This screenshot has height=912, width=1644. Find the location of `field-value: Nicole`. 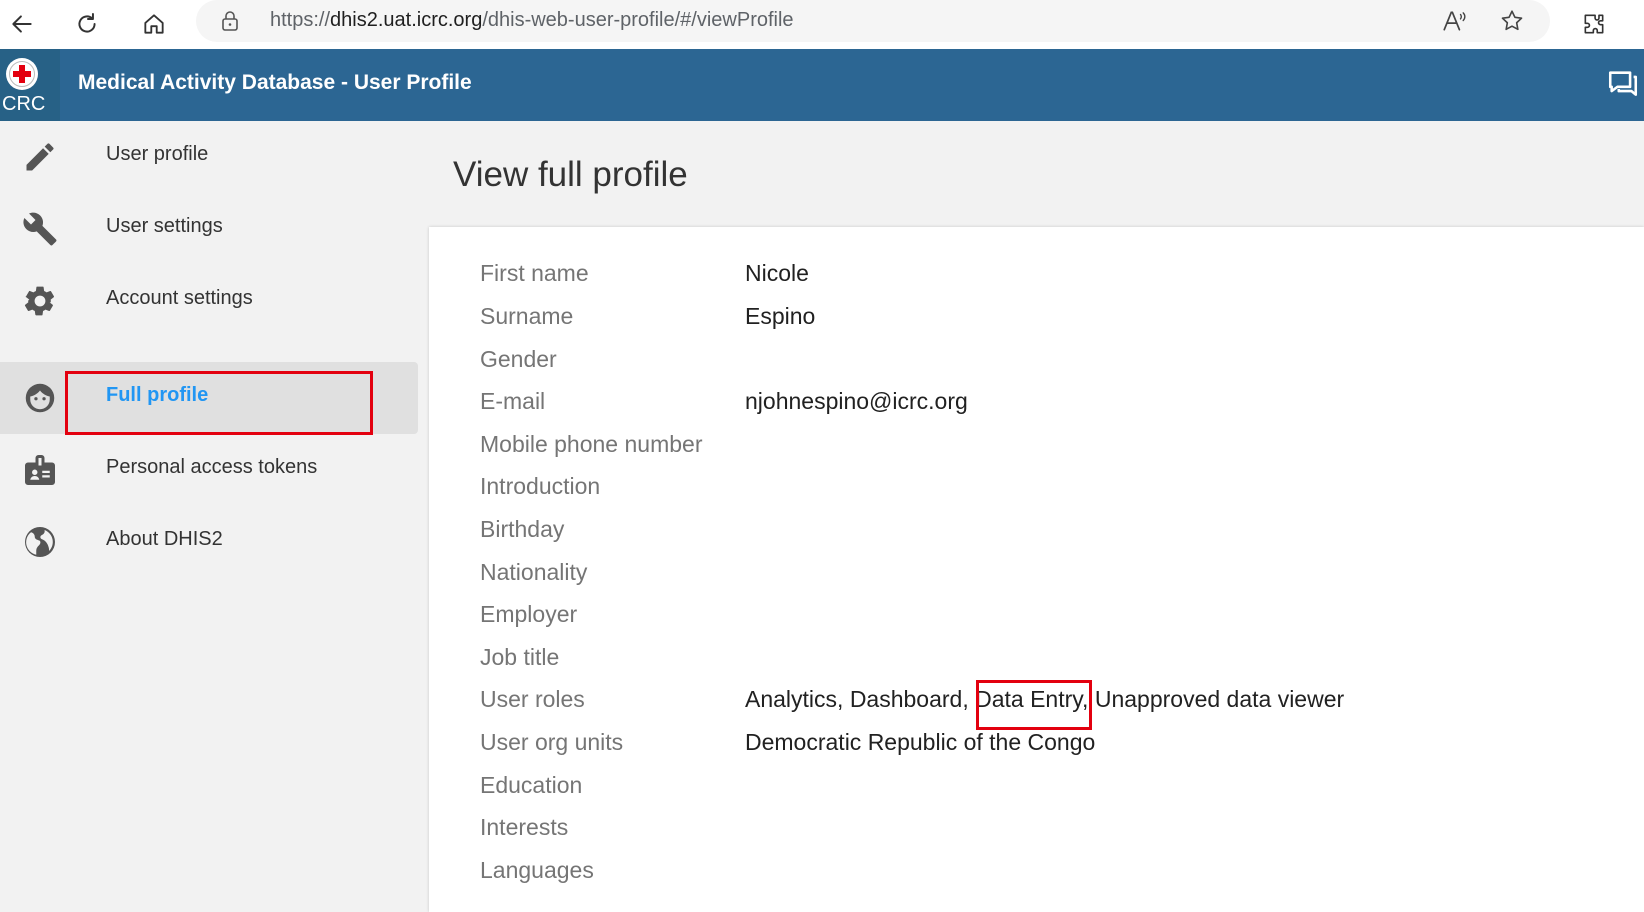

field-value: Nicole is located at coordinates (777, 273).